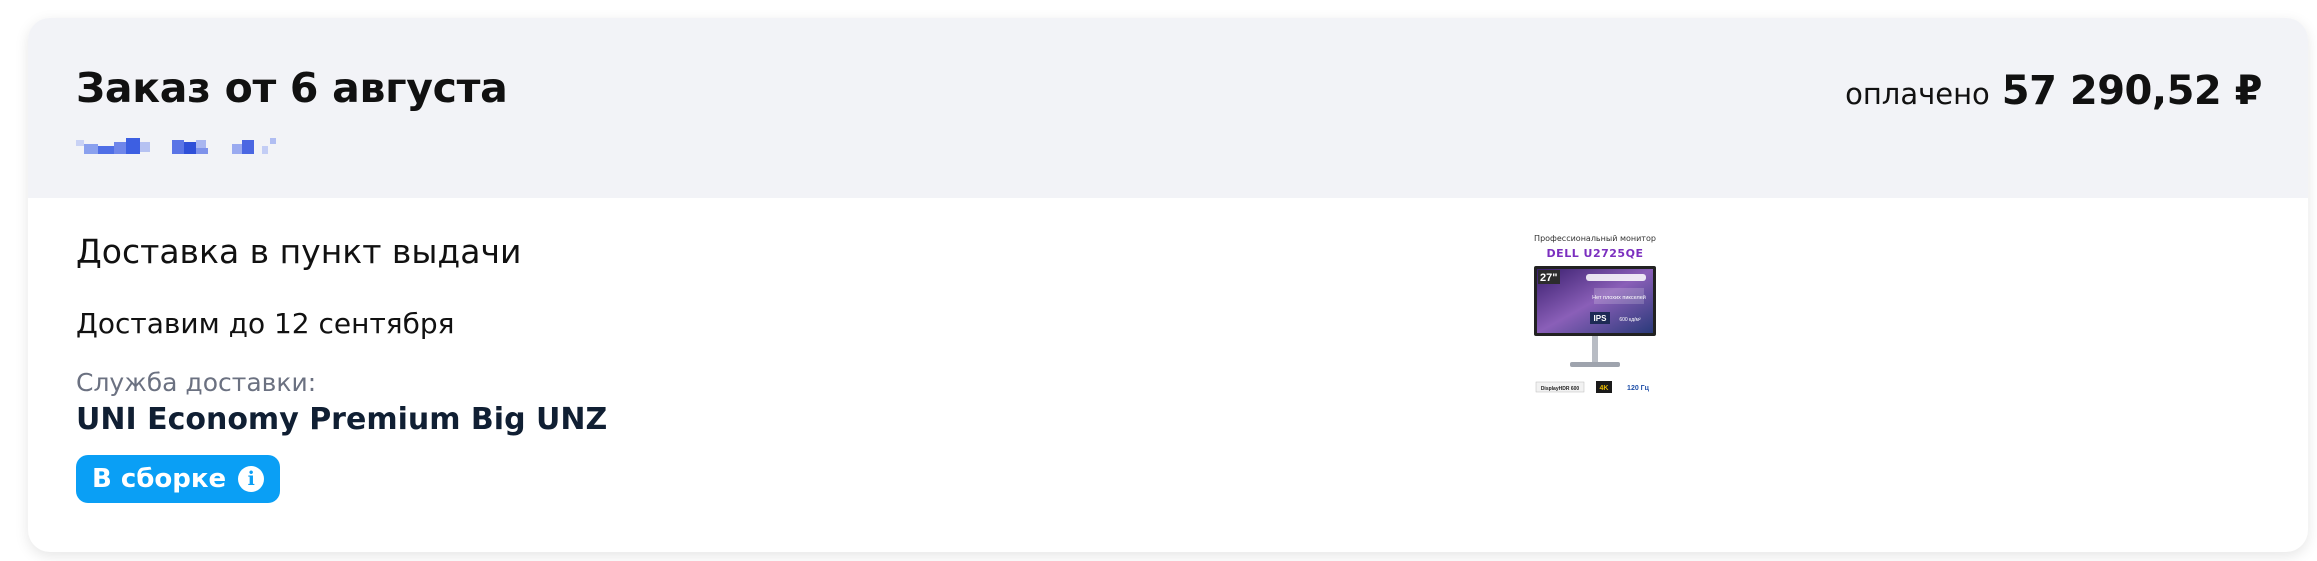 The image size is (2317, 561). Describe the element at coordinates (1616, 277) in the screenshot. I see `search-bar-graphic` at that location.